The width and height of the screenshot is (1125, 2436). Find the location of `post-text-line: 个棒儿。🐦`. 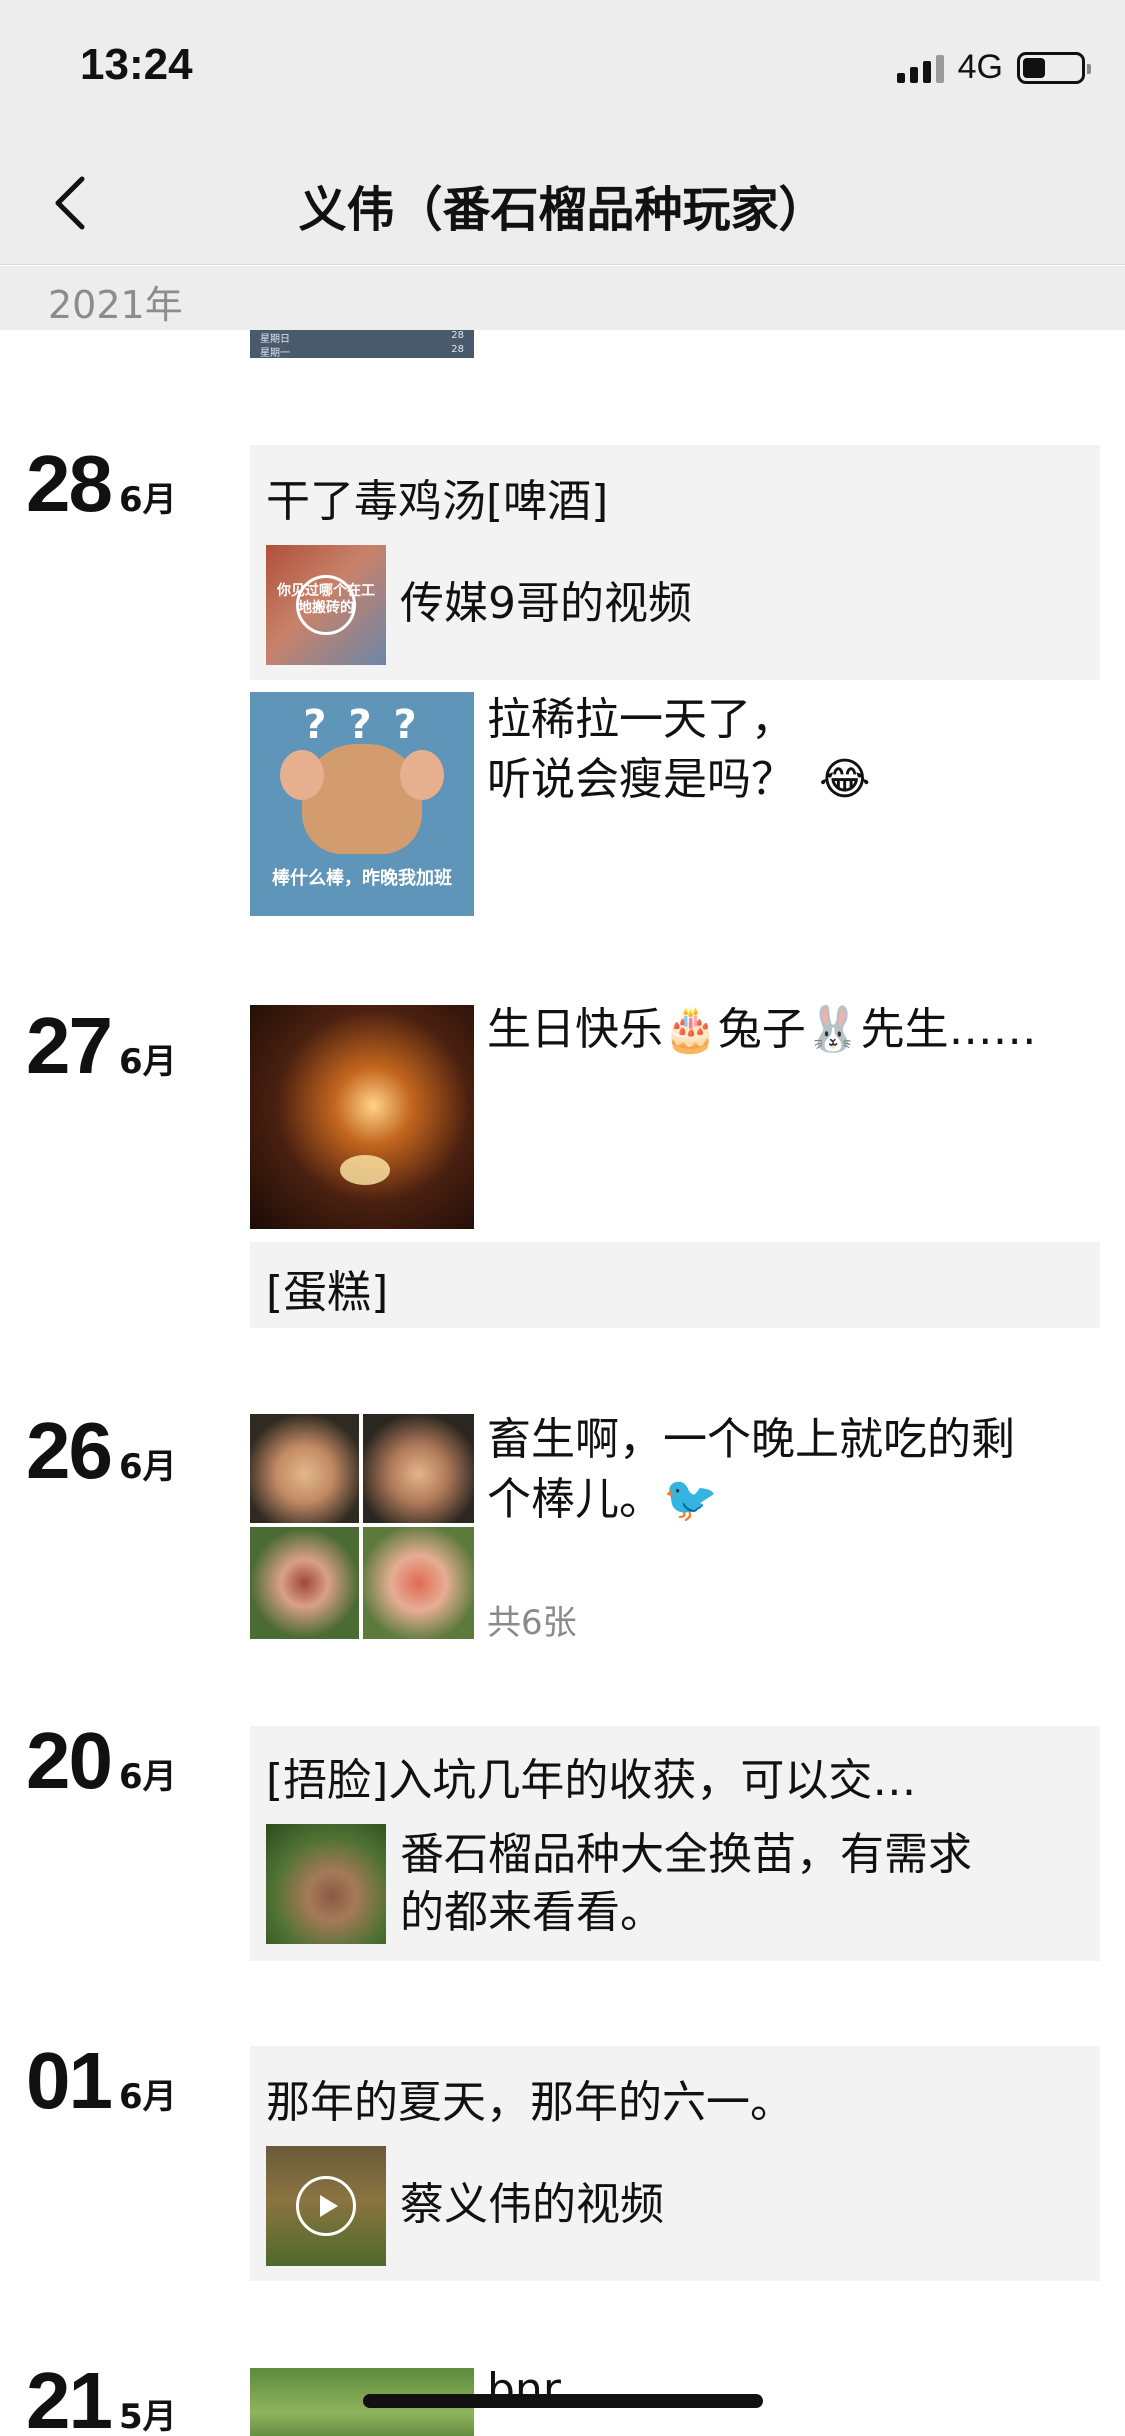

post-text-line: 个棒儿。🐦 is located at coordinates (602, 1499).